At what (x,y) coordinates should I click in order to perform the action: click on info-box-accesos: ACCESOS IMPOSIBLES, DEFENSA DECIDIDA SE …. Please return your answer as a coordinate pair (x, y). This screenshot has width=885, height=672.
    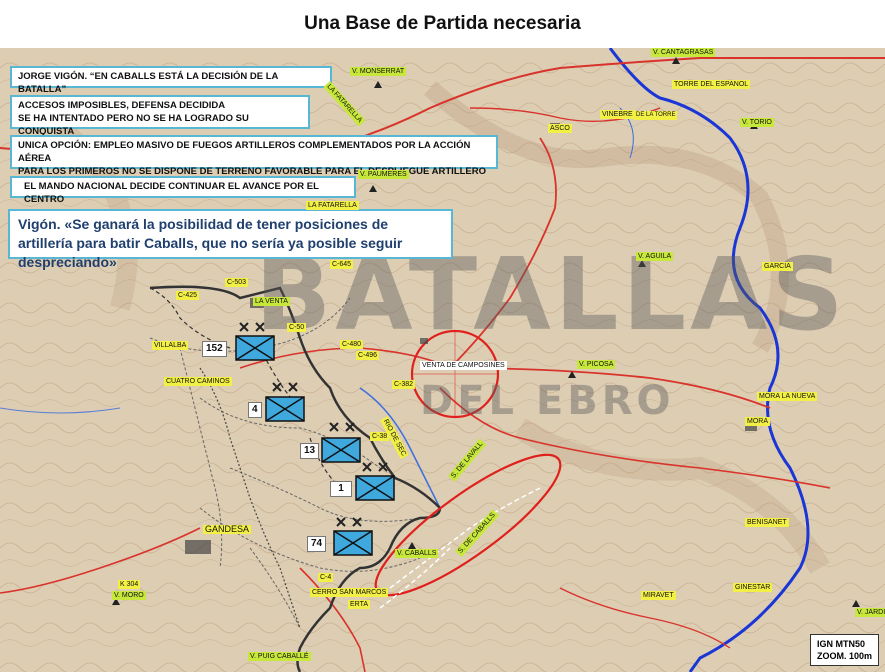
    Looking at the image, I should click on (160, 116).